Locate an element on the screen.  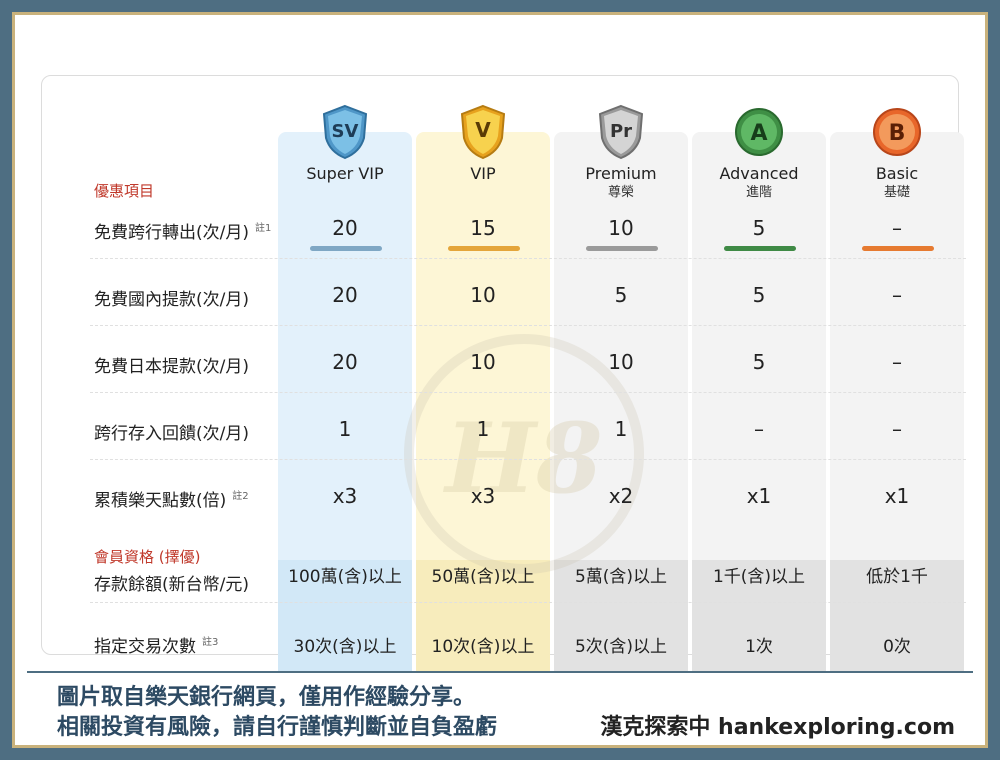
row-label: 指定交易次數 註3 is located at coordinates (156, 647).